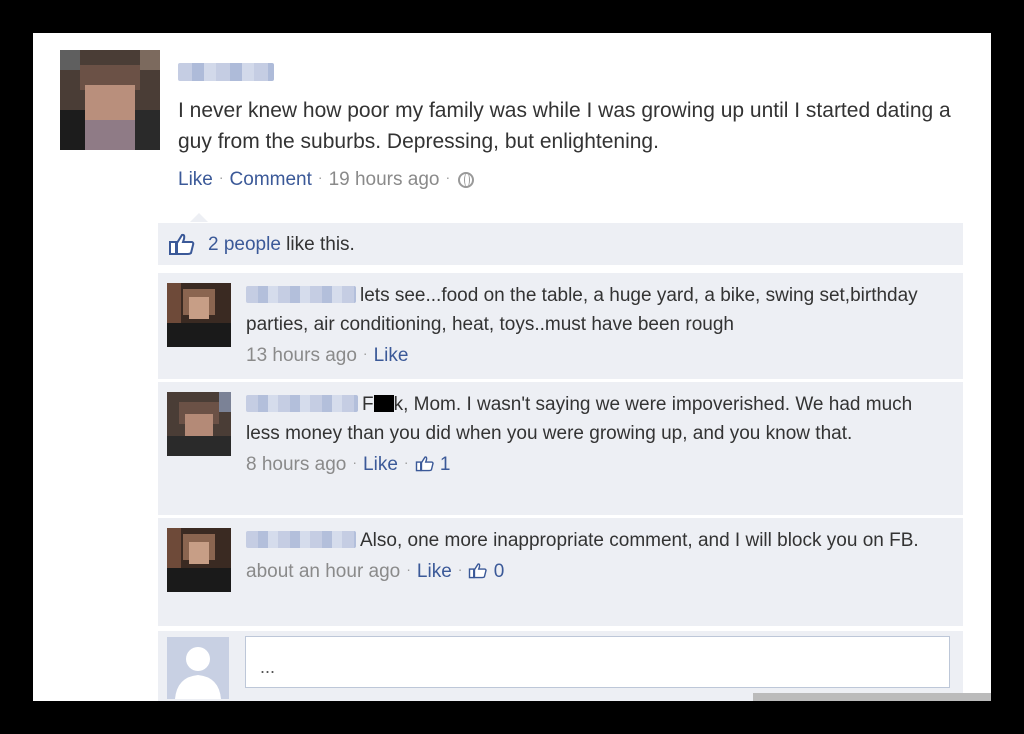  I want to click on post-meta: Like · Comment · 19 hours ago ·, so click(326, 180).